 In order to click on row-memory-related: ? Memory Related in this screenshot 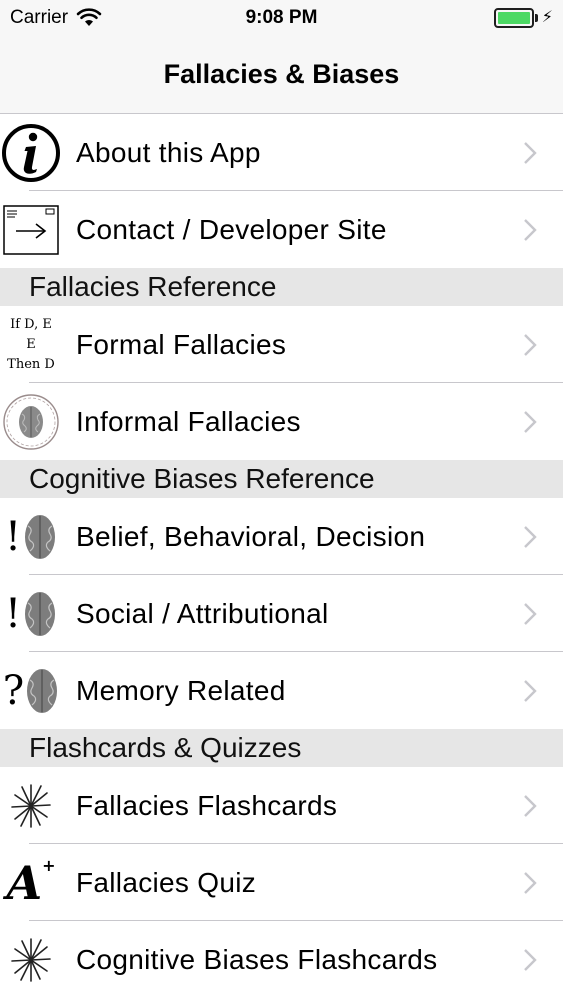, I will do `click(281, 690)`.